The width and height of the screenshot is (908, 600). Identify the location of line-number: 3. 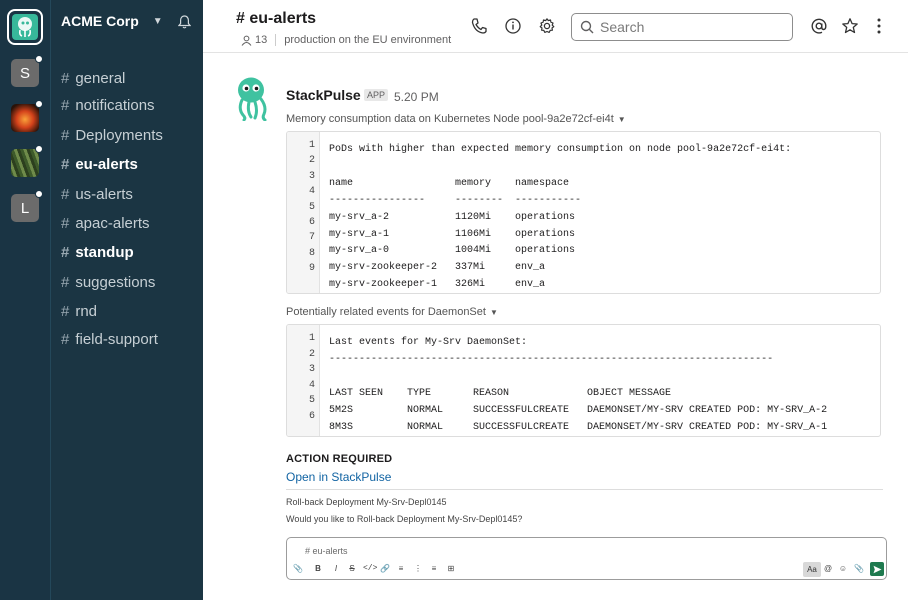
(311, 370).